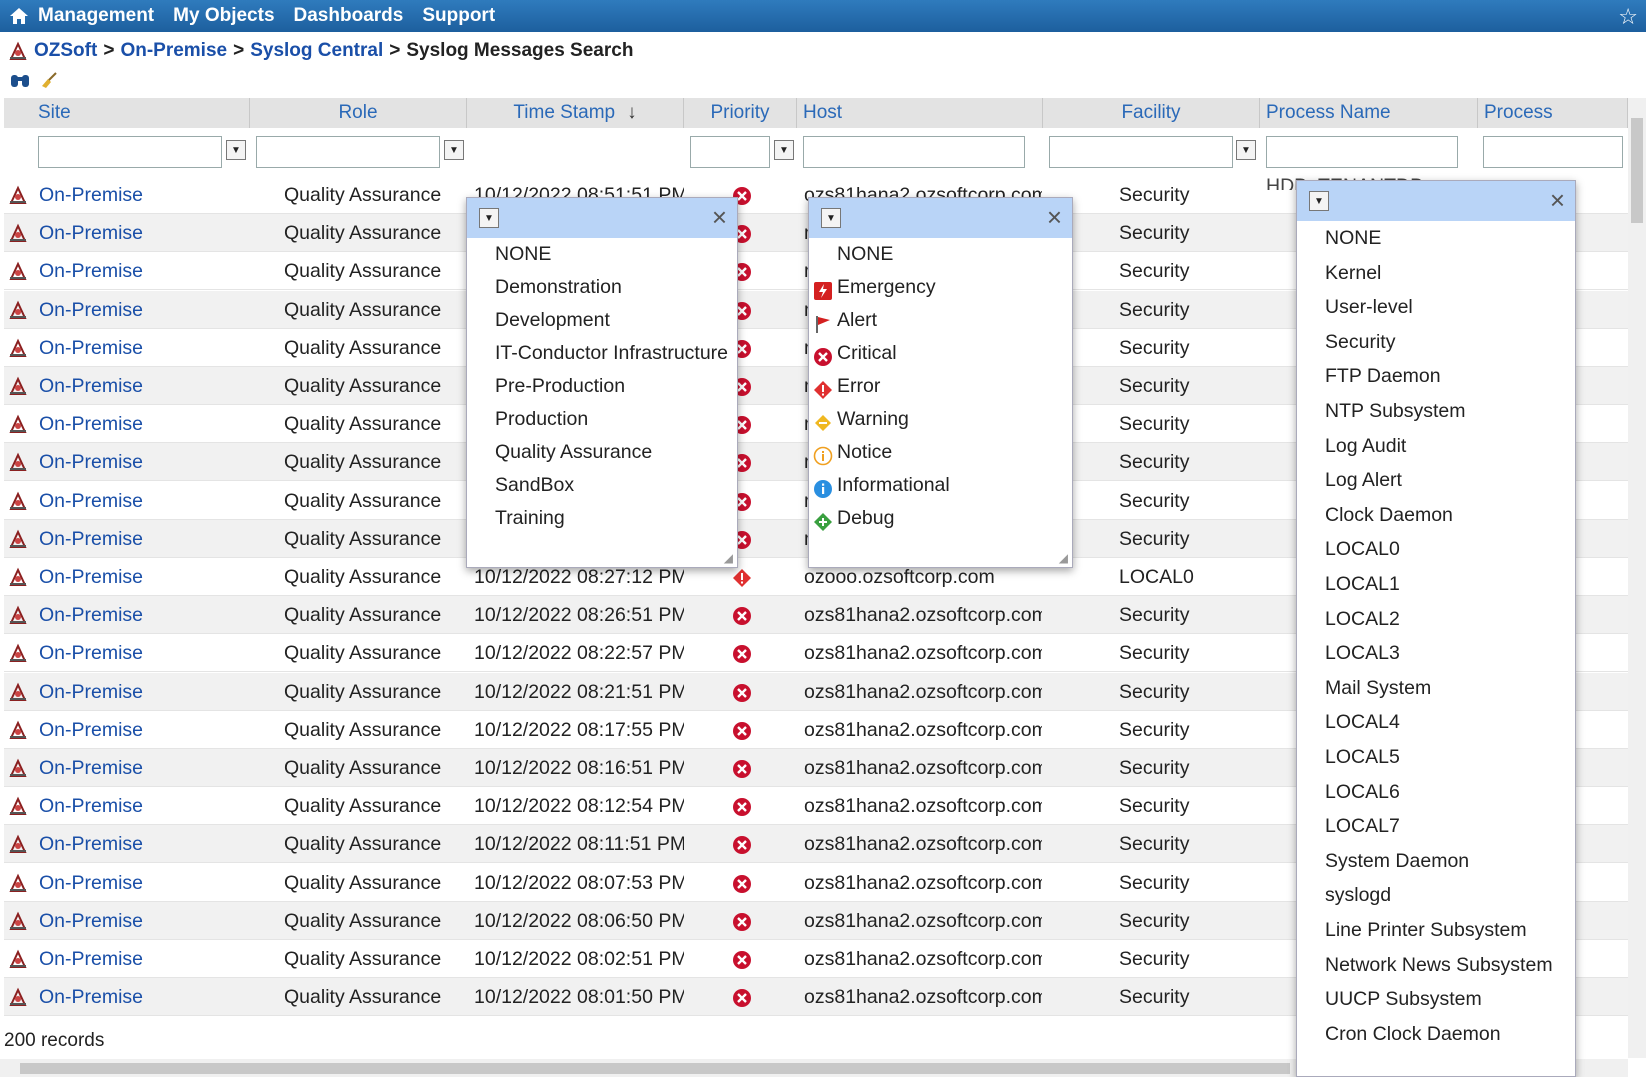  Describe the element at coordinates (1553, 113) in the screenshot. I see `col-header-process: Process` at that location.